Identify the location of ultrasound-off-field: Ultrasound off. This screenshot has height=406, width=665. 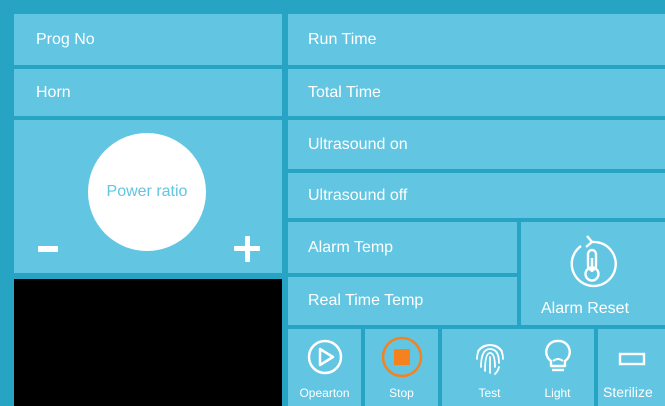
(476, 195).